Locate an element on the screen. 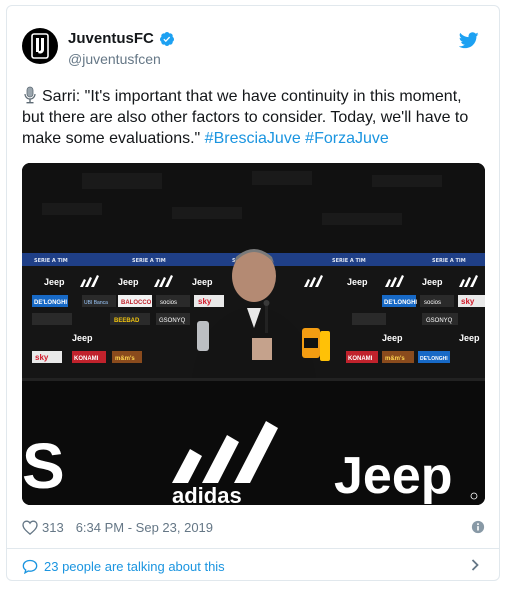  chevron-right-icon is located at coordinates (475, 565).